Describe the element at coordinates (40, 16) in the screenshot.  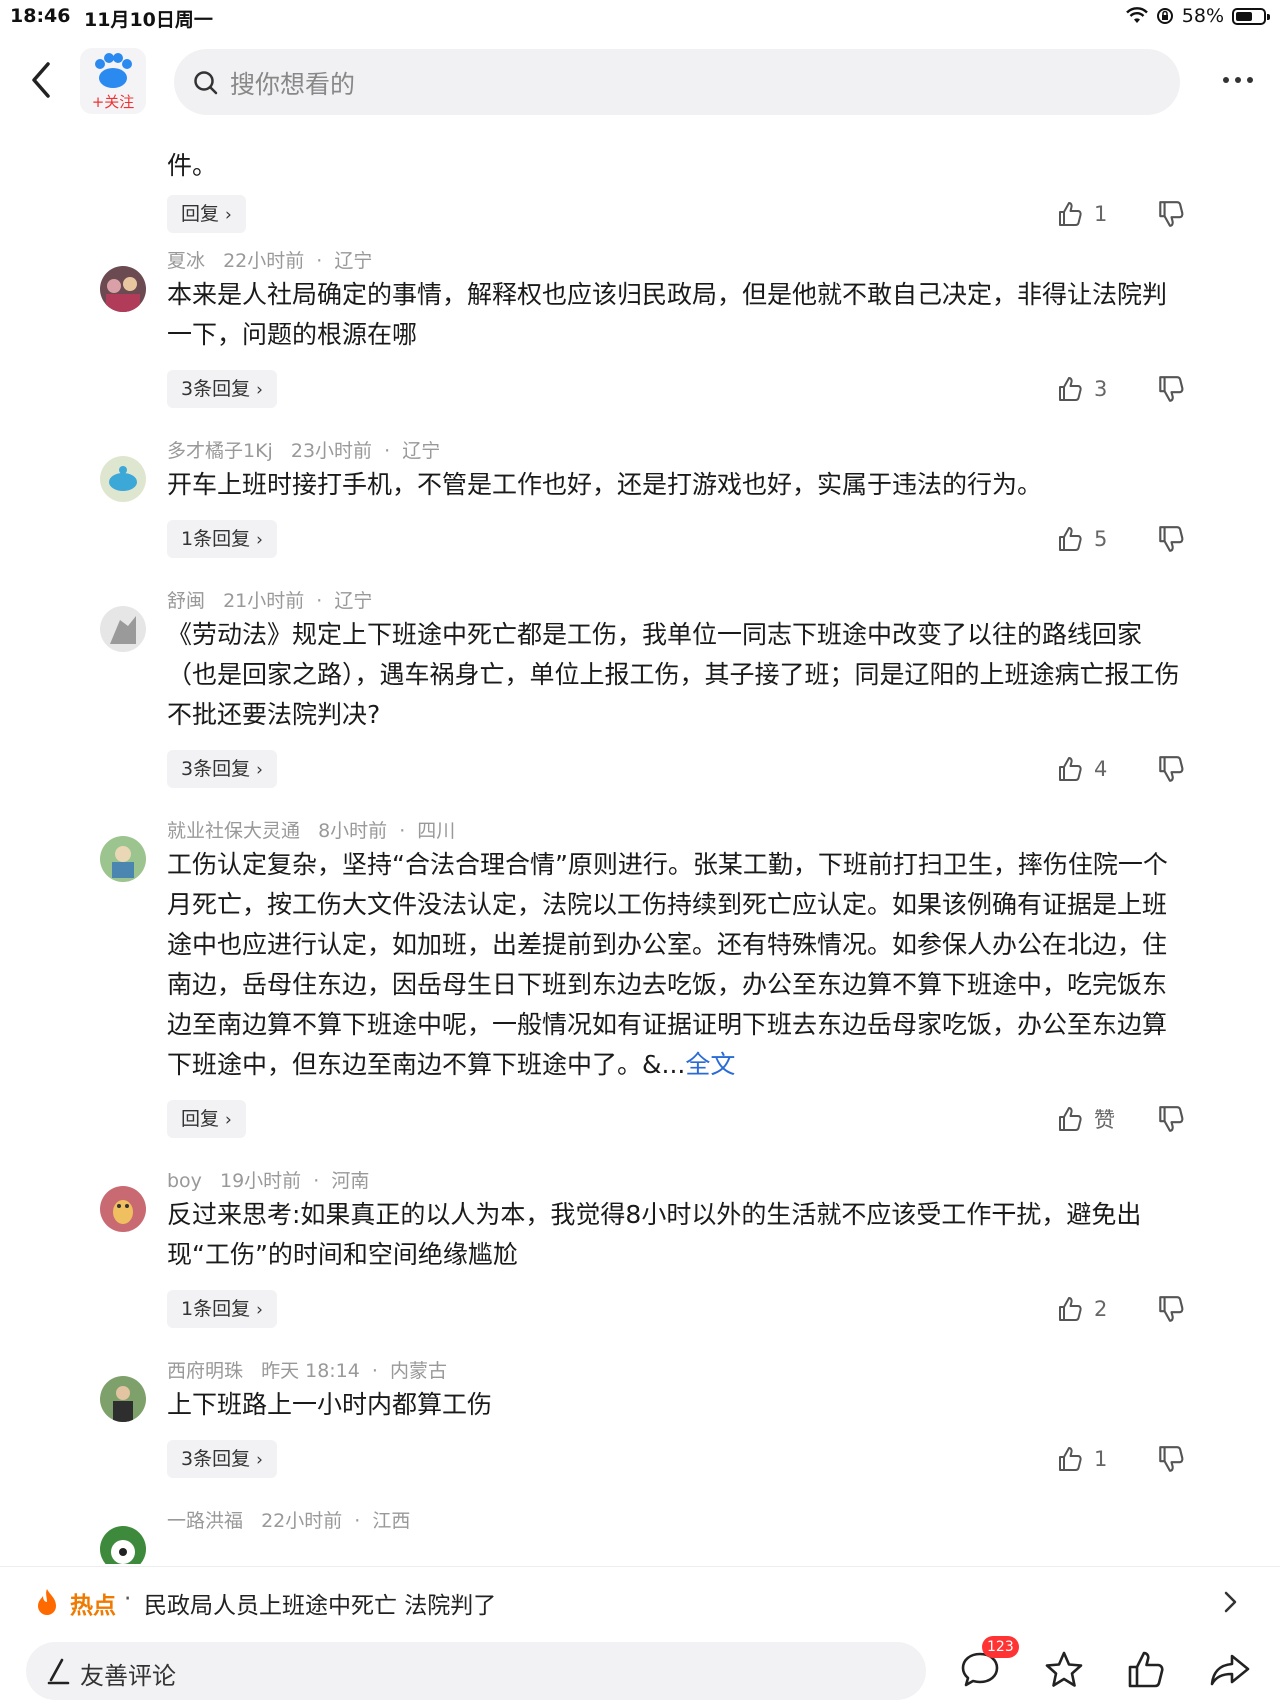
I see `status-time: 18:46` at that location.